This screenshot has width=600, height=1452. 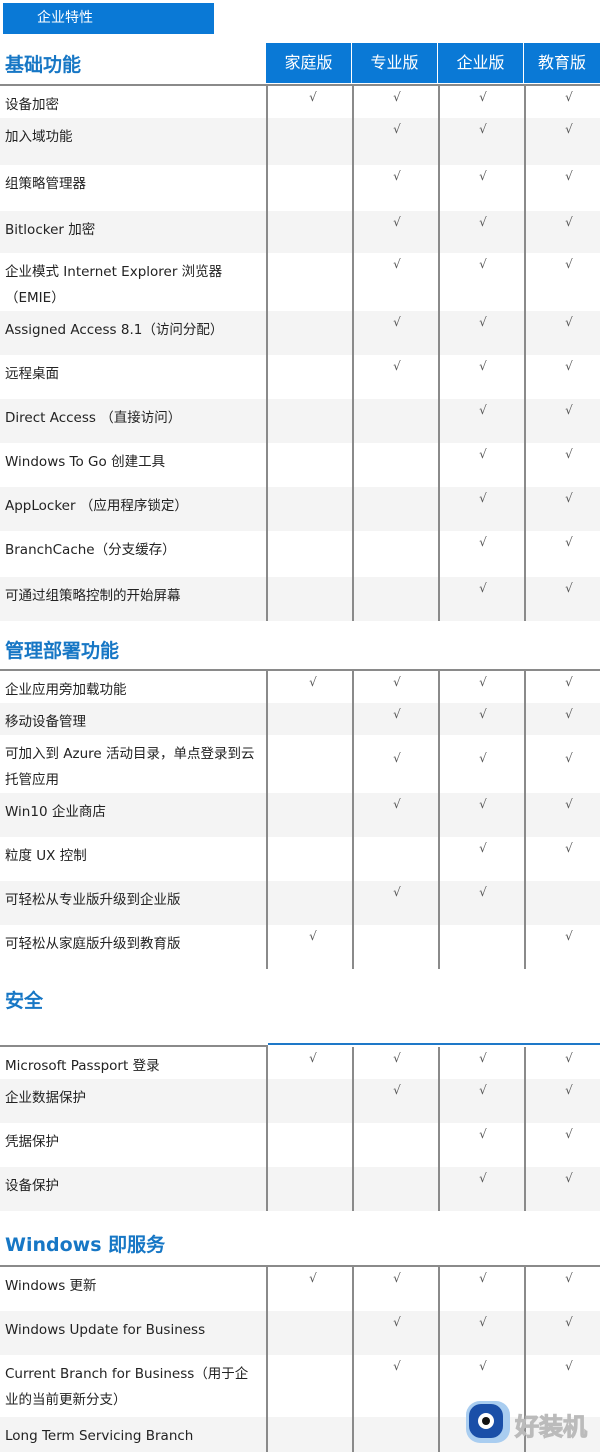 I want to click on table-row: AppLocker （应用程序锁定） √ √, so click(x=300, y=509).